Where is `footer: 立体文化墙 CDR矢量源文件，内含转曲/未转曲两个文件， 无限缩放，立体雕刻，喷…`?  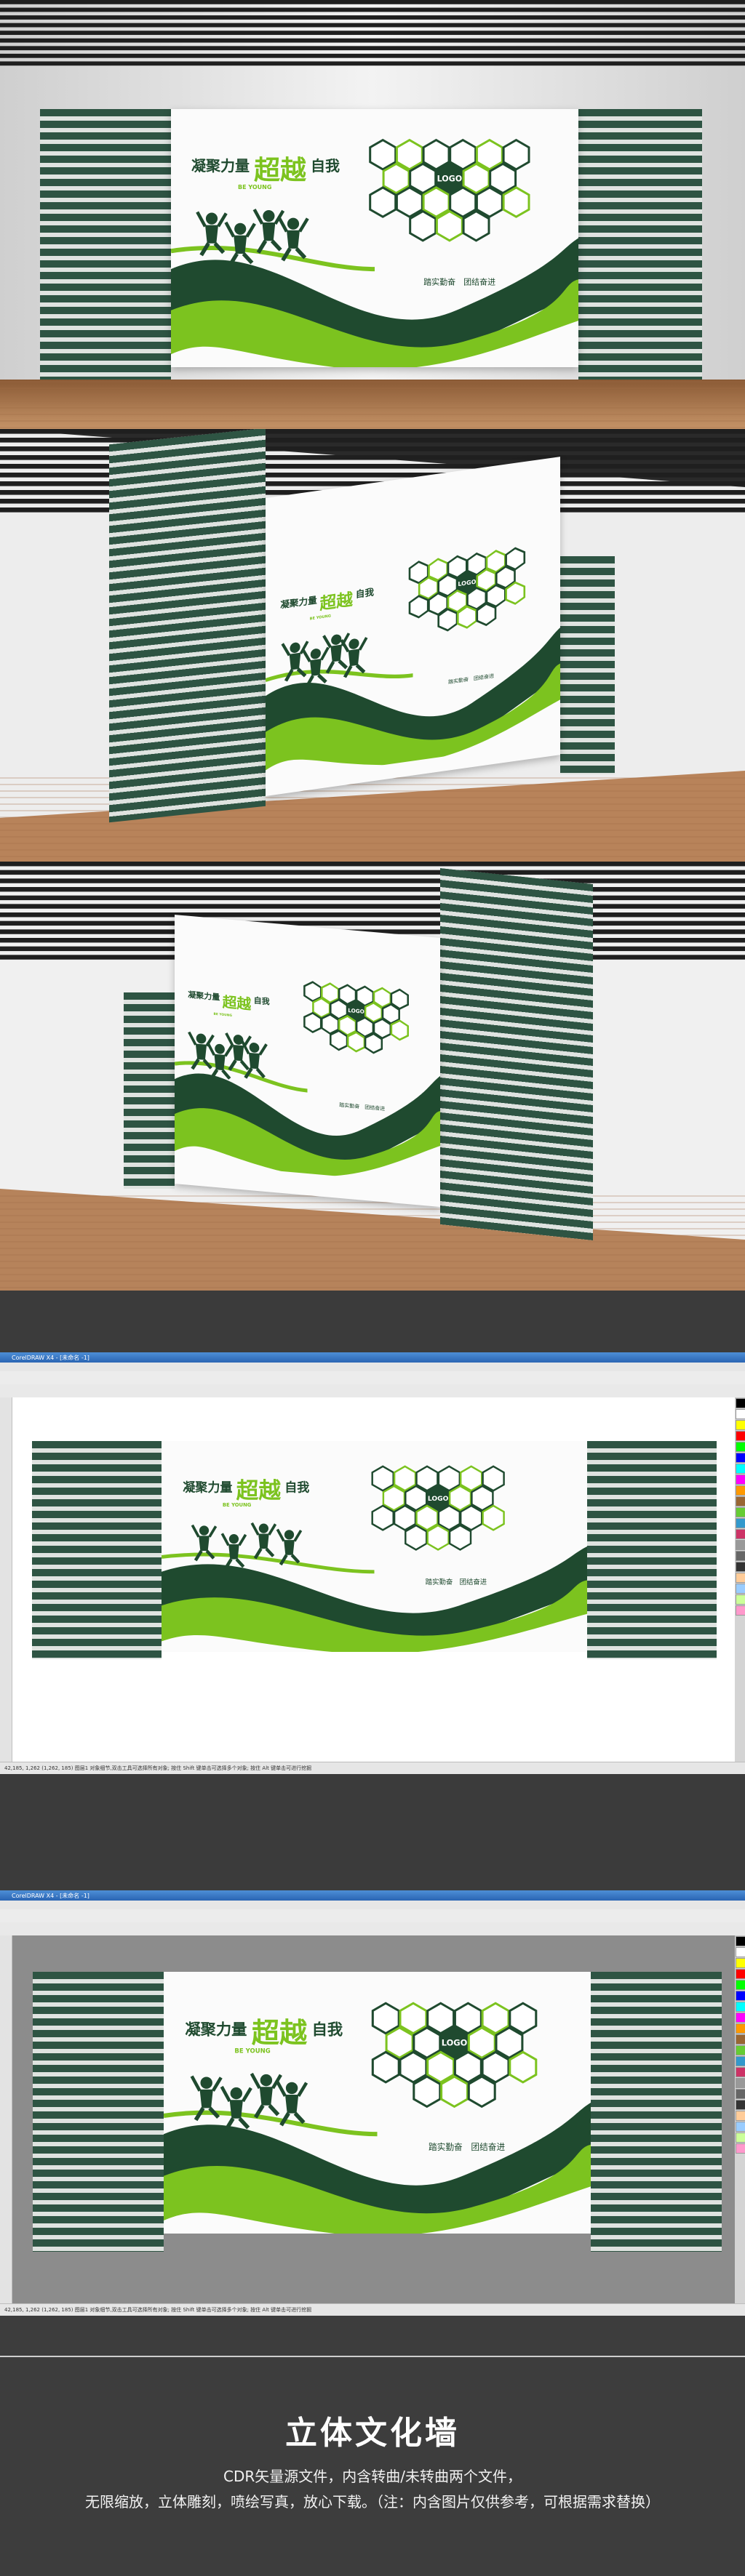
footer: 立体文化墙 CDR矢量源文件，内含转曲/未转曲两个文件， 无限缩放，立体雕刻，喷… is located at coordinates (372, 2446).